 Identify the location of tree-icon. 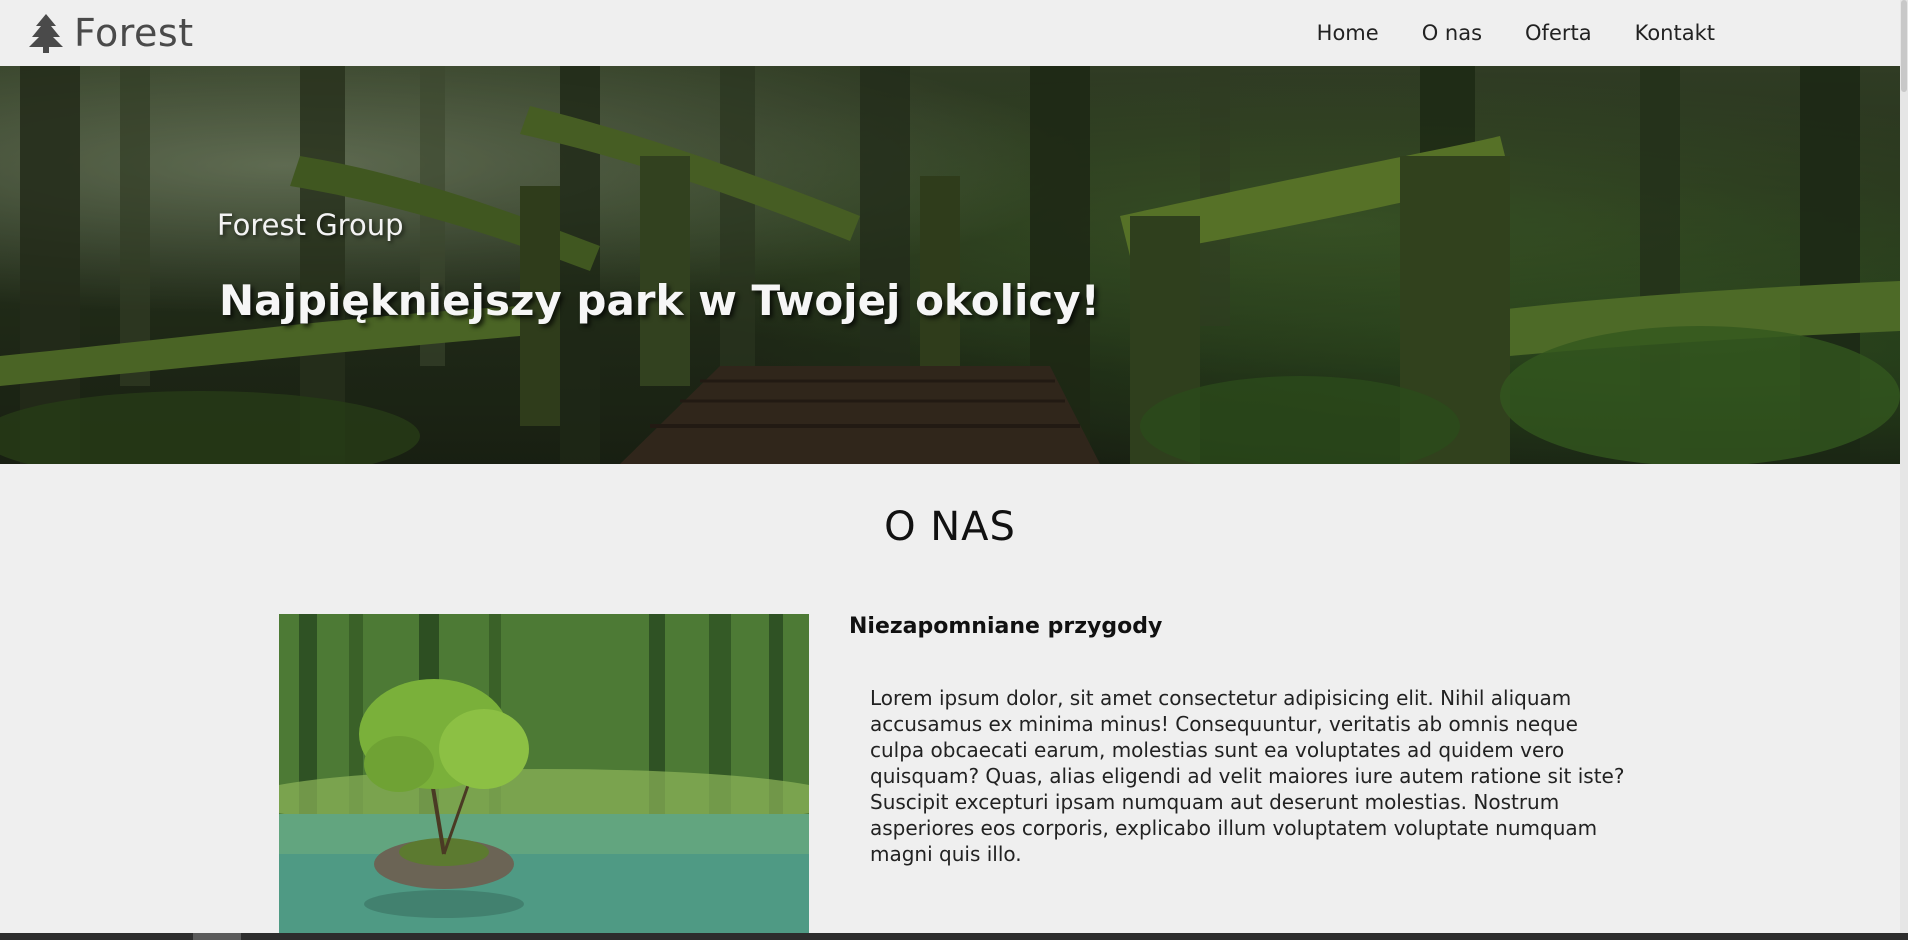
(46, 33).